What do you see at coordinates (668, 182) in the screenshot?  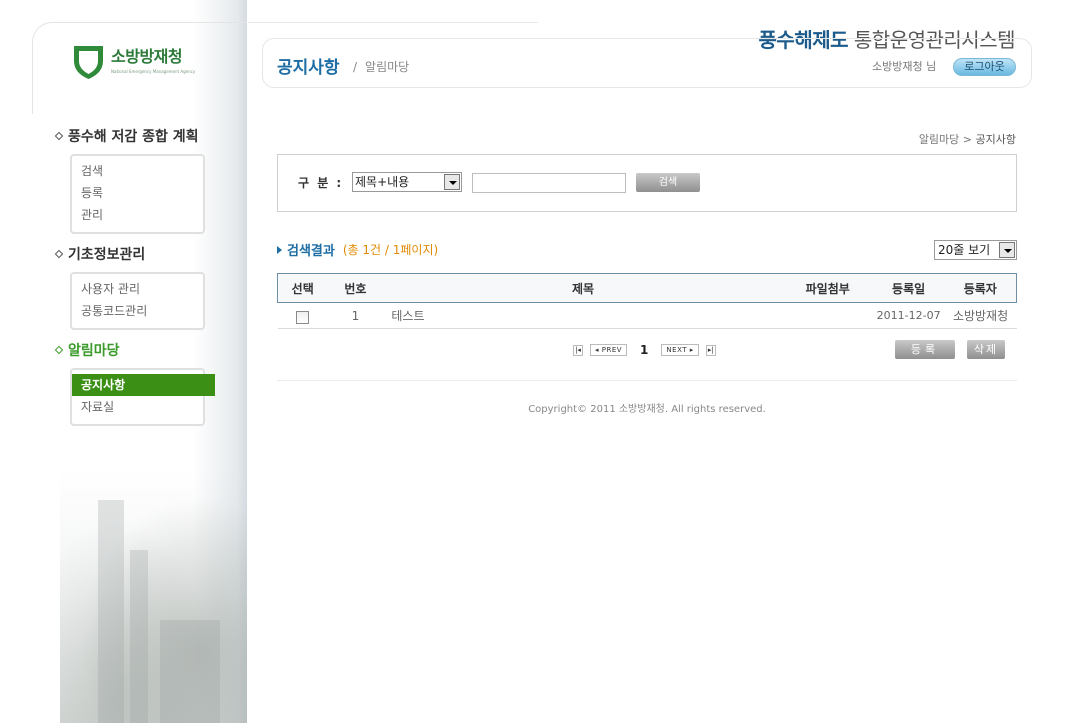 I see `search-button: 검색` at bounding box center [668, 182].